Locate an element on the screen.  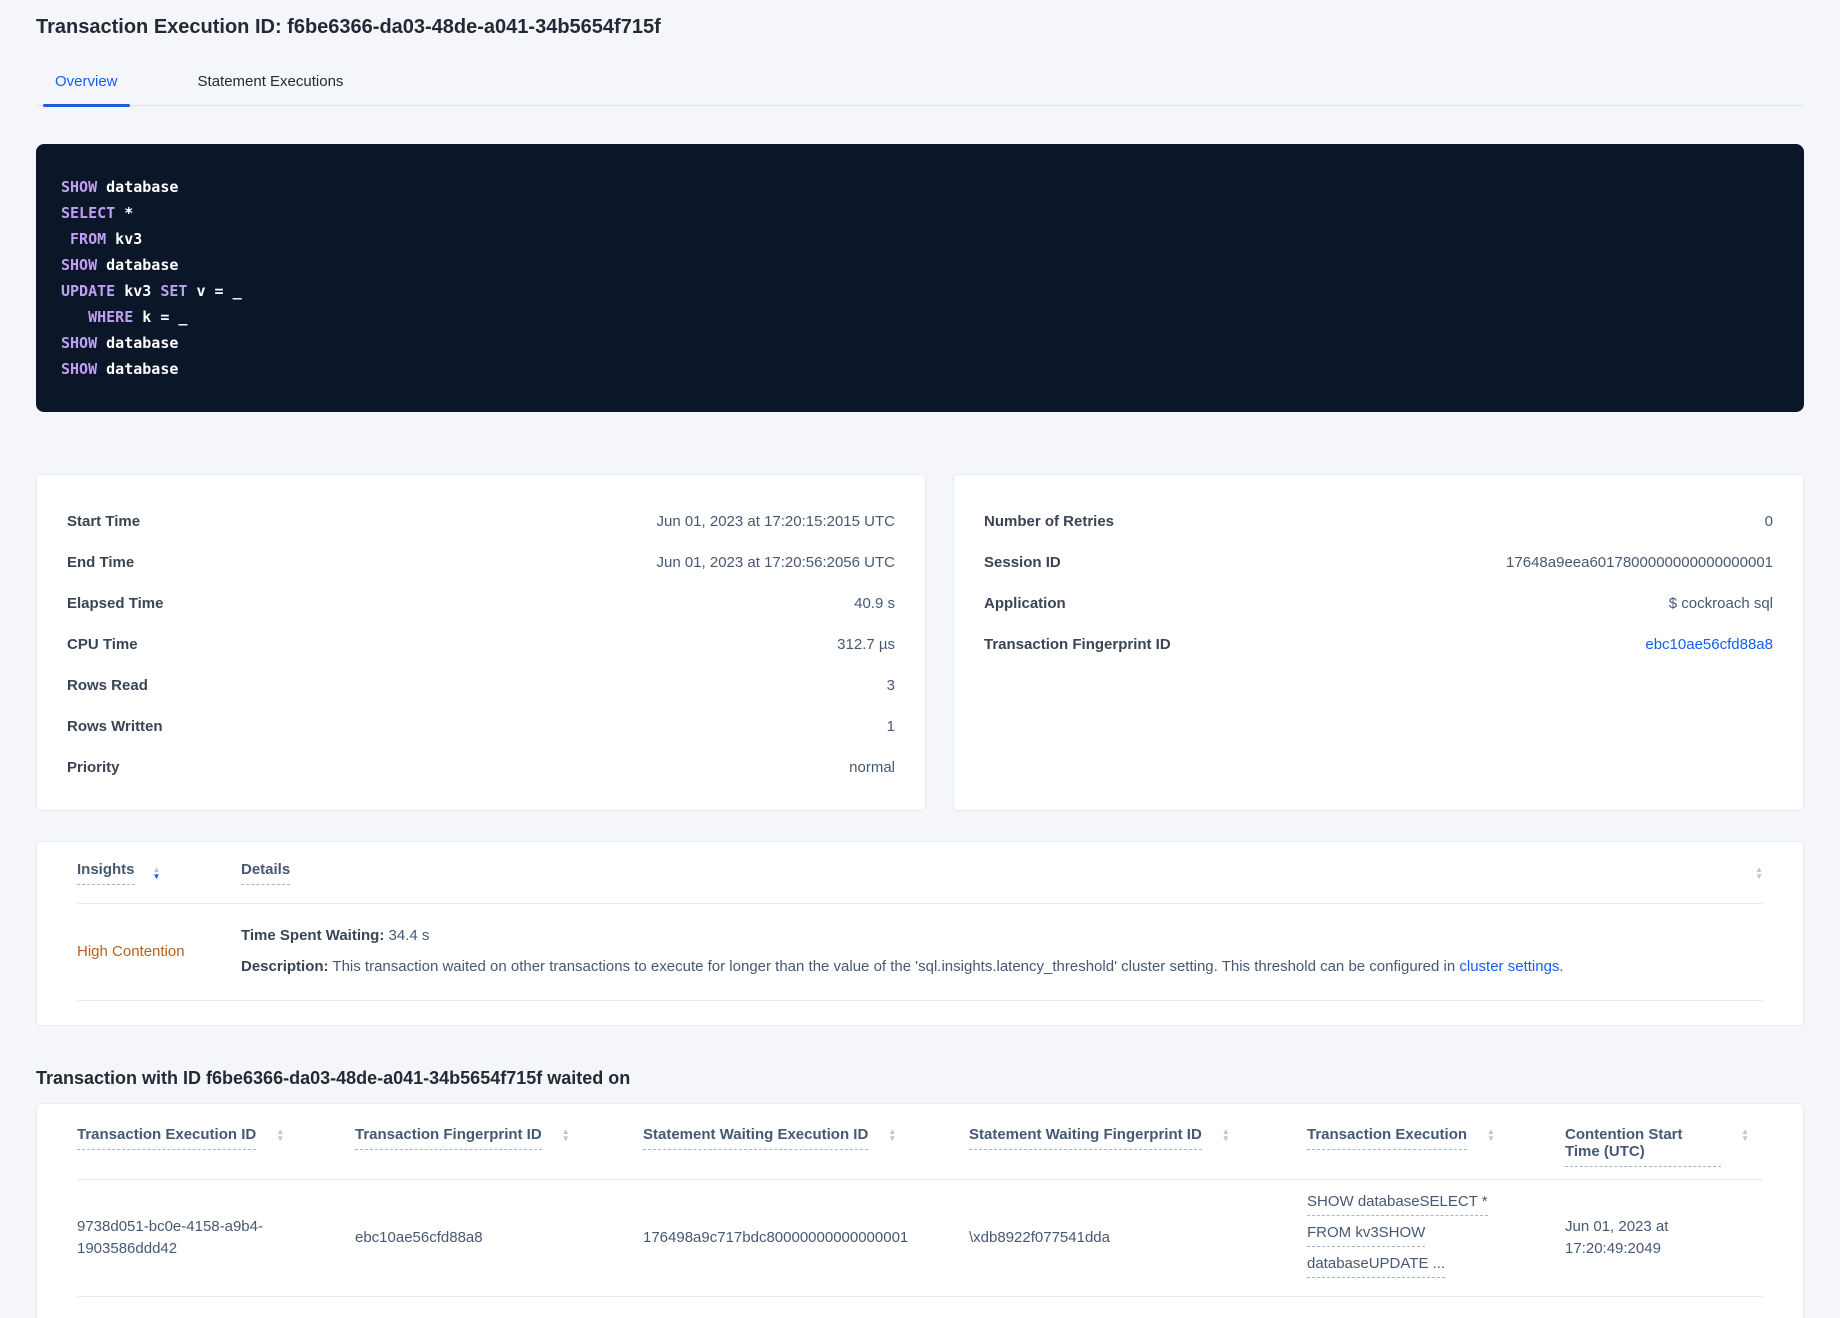
cell-transaction-fingerprint-id: ebc10ae56cfd88a8 is located at coordinates (419, 1237).